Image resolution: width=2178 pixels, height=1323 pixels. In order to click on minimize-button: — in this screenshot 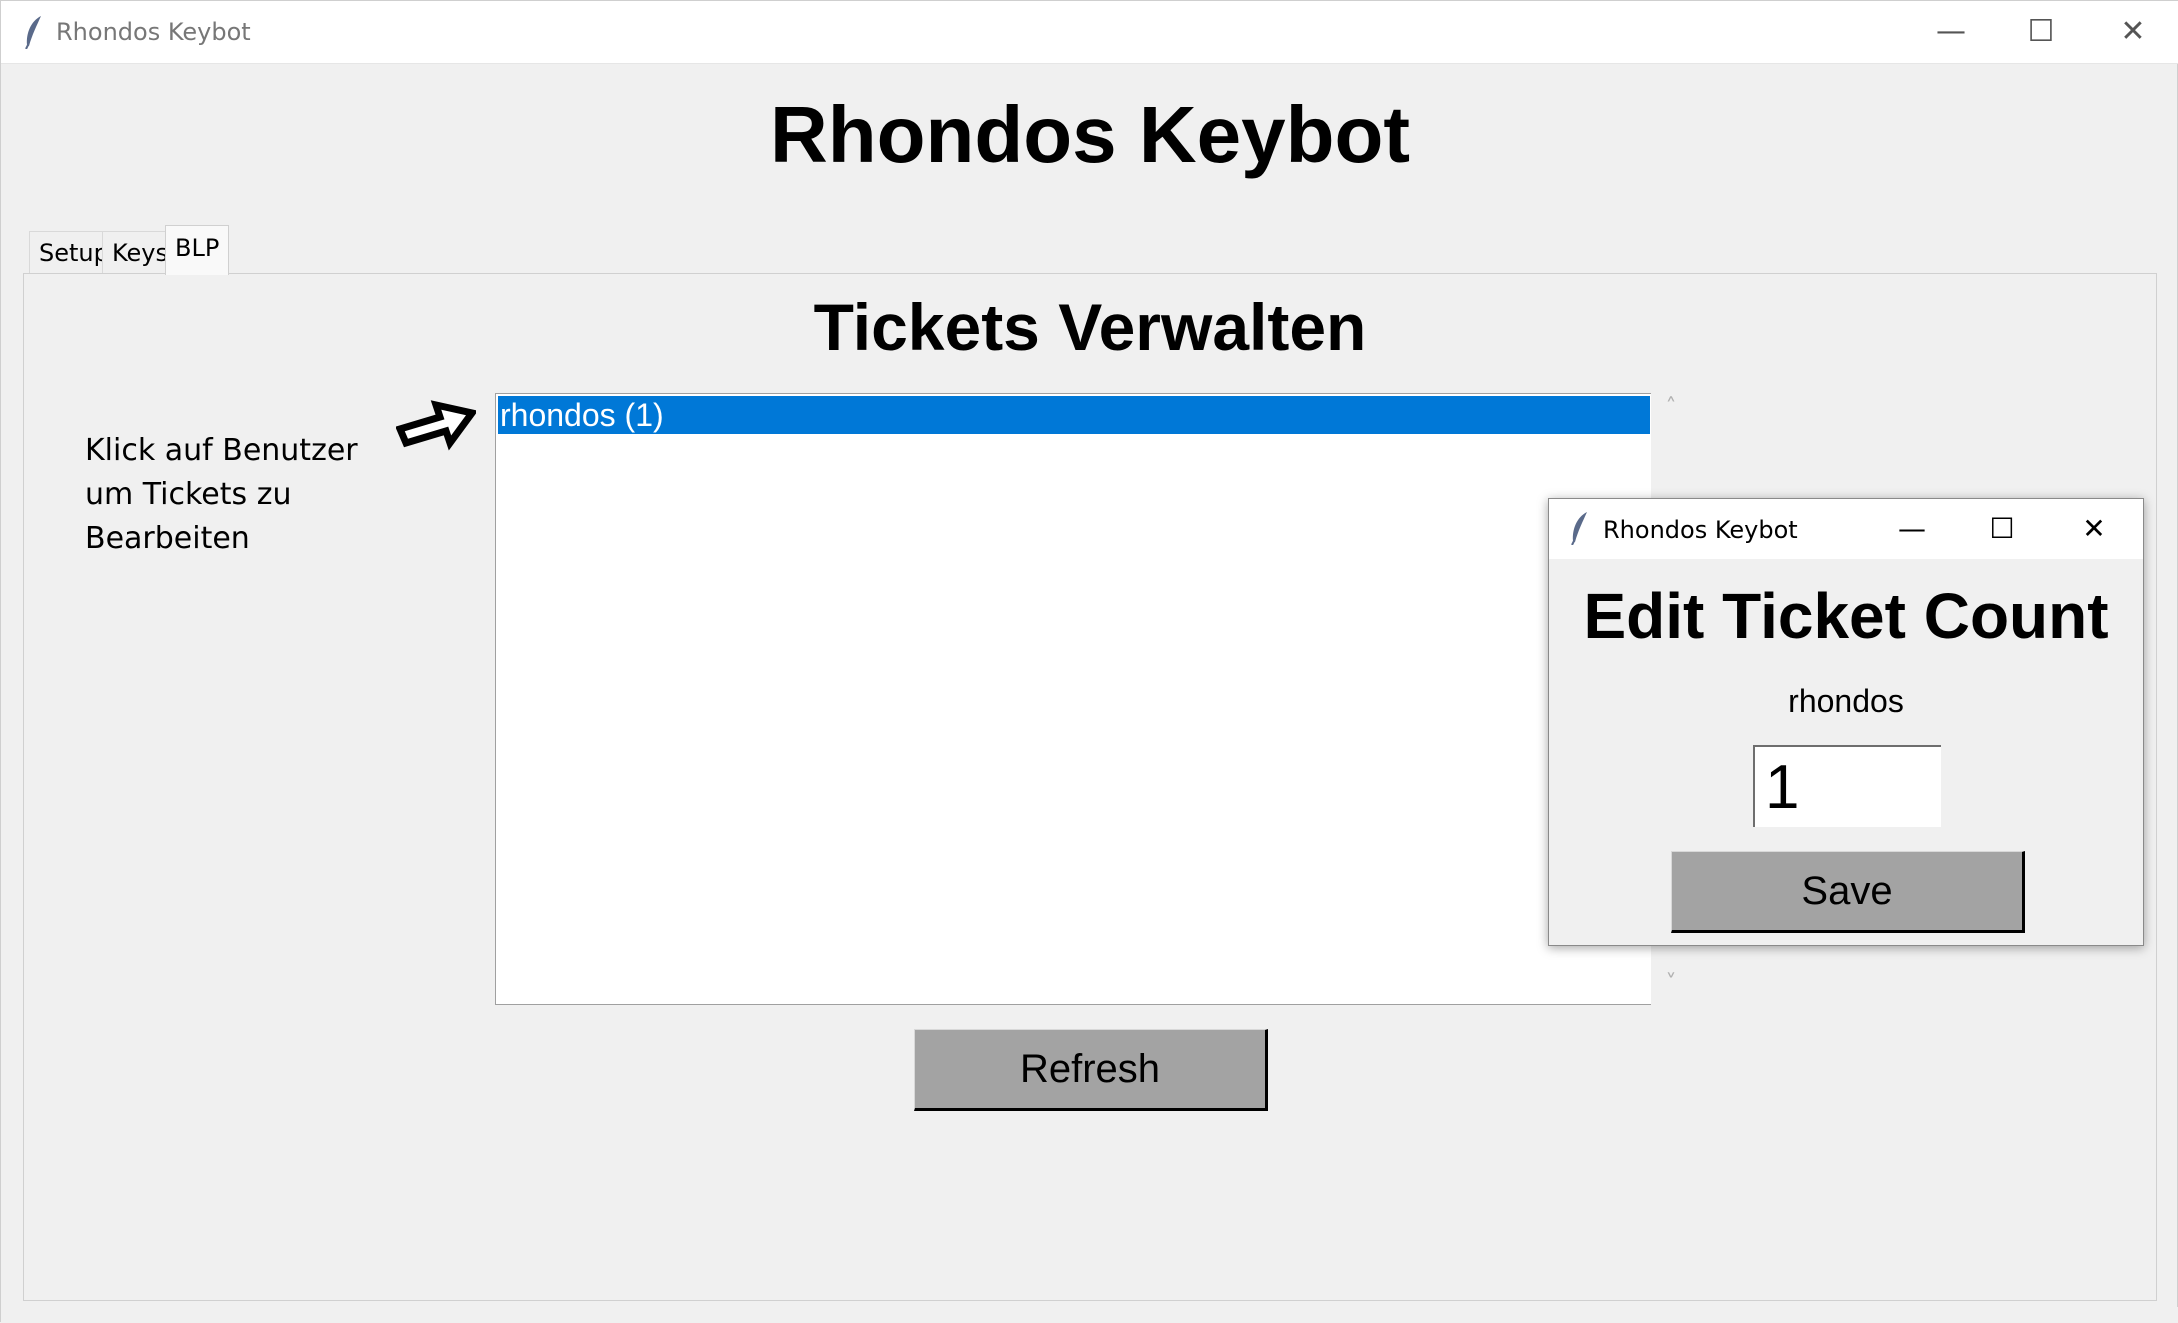, I will do `click(1951, 32)`.